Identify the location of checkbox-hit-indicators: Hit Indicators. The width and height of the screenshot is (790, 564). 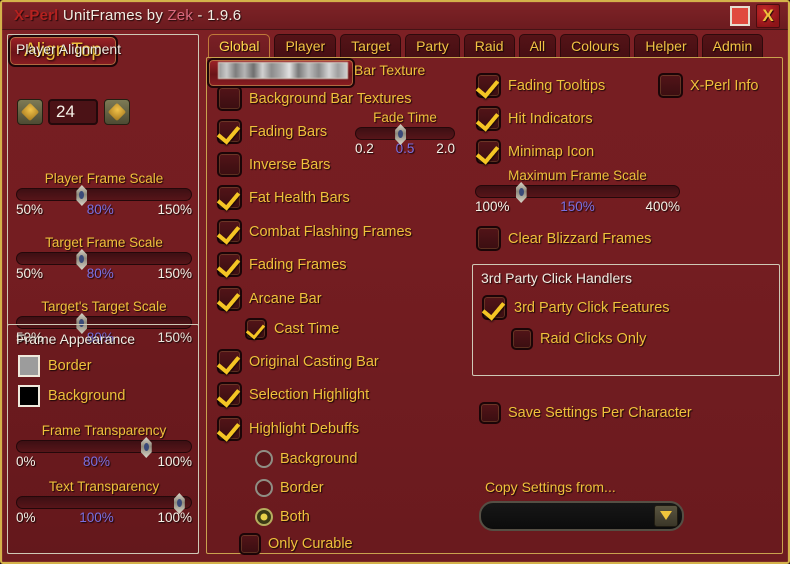
(534, 118).